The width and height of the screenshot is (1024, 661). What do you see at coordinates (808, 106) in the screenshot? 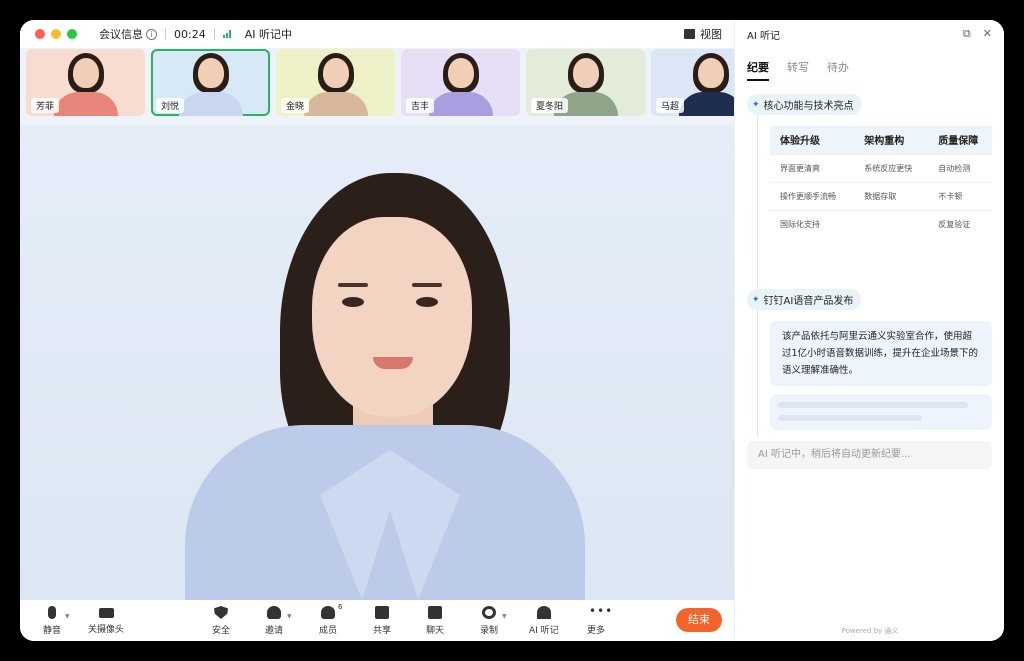
I see `topic-title: 核心功能与技术亮点` at bounding box center [808, 106].